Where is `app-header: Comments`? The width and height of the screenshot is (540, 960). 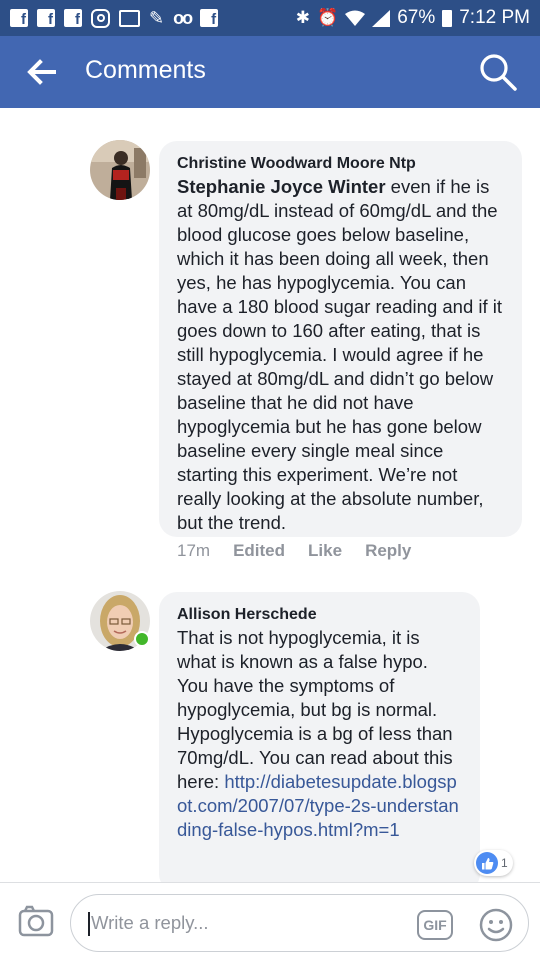 app-header: Comments is located at coordinates (270, 72).